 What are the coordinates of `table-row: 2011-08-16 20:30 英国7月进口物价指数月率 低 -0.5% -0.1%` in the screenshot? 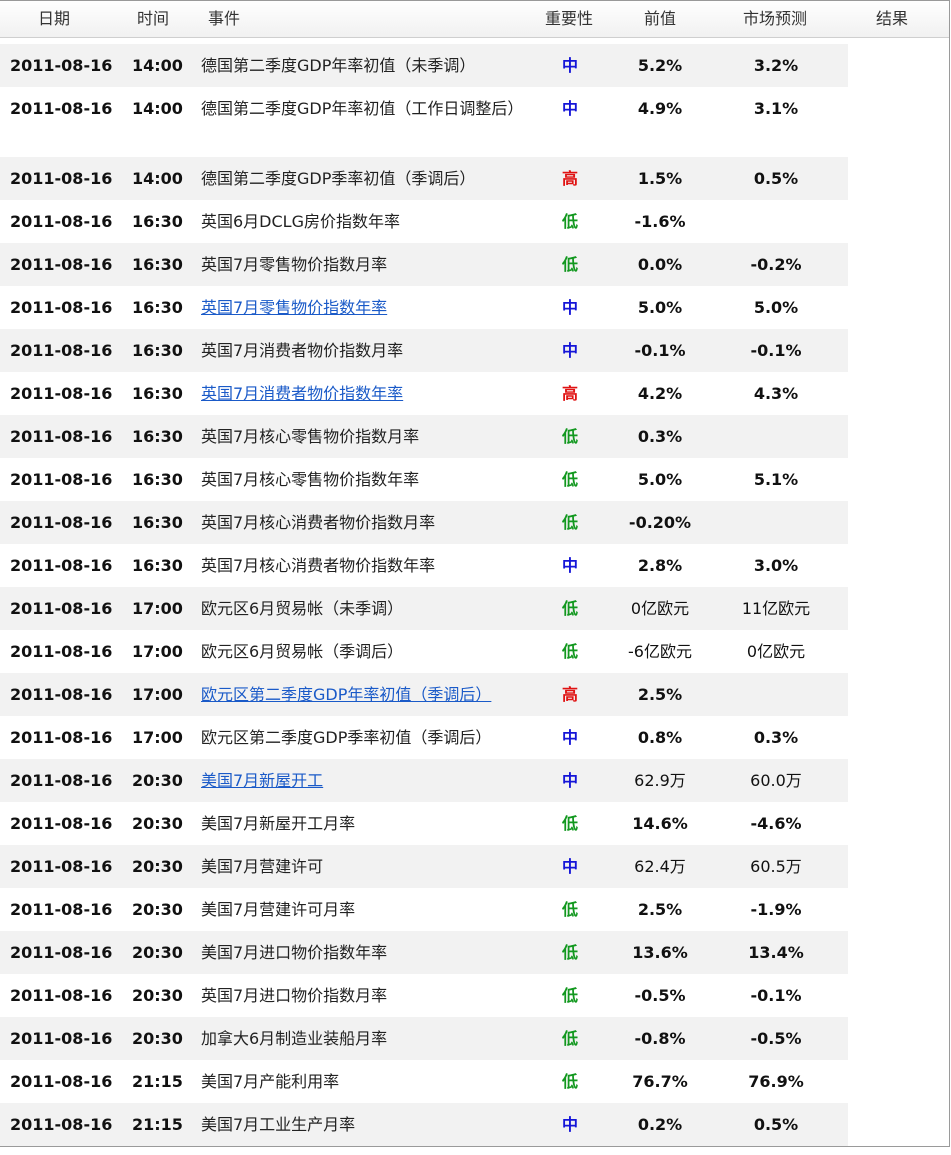 It's located at (424, 995).